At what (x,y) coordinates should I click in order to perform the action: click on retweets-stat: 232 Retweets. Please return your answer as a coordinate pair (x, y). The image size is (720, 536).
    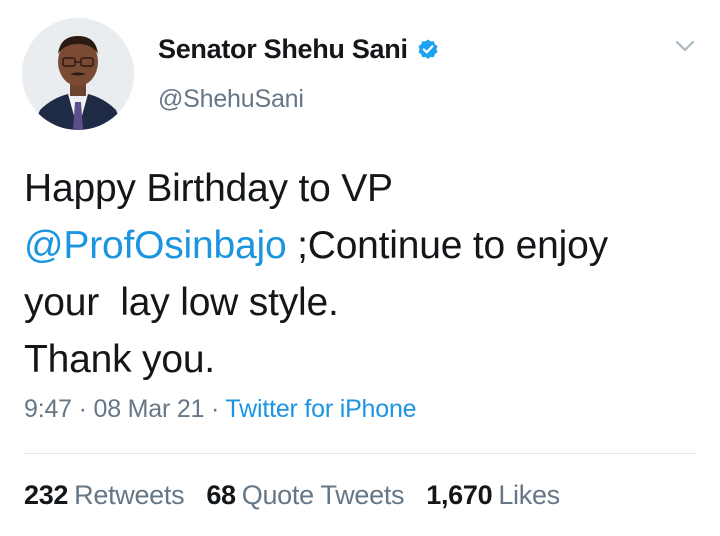
    Looking at the image, I should click on (104, 495).